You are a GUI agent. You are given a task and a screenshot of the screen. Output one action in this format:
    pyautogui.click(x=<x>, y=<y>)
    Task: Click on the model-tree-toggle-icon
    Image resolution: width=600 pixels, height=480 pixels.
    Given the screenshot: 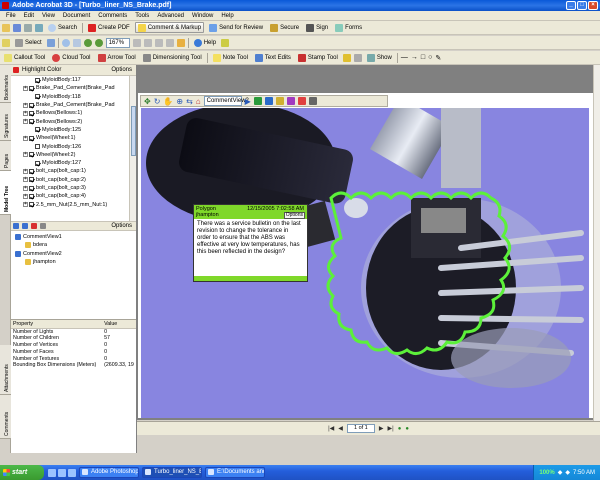 What is the action you would take?
    pyautogui.click(x=257, y=101)
    